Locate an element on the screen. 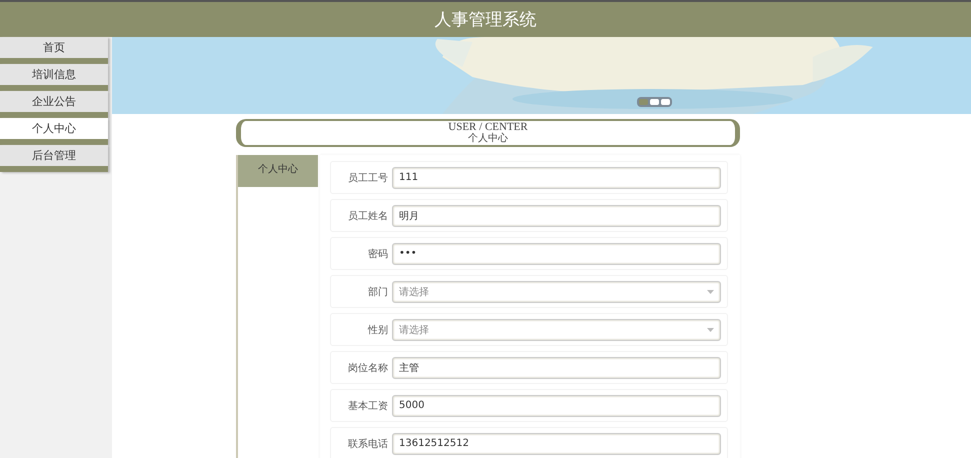 This screenshot has height=458, width=971. field-label: 岗位名称 is located at coordinates (367, 368).